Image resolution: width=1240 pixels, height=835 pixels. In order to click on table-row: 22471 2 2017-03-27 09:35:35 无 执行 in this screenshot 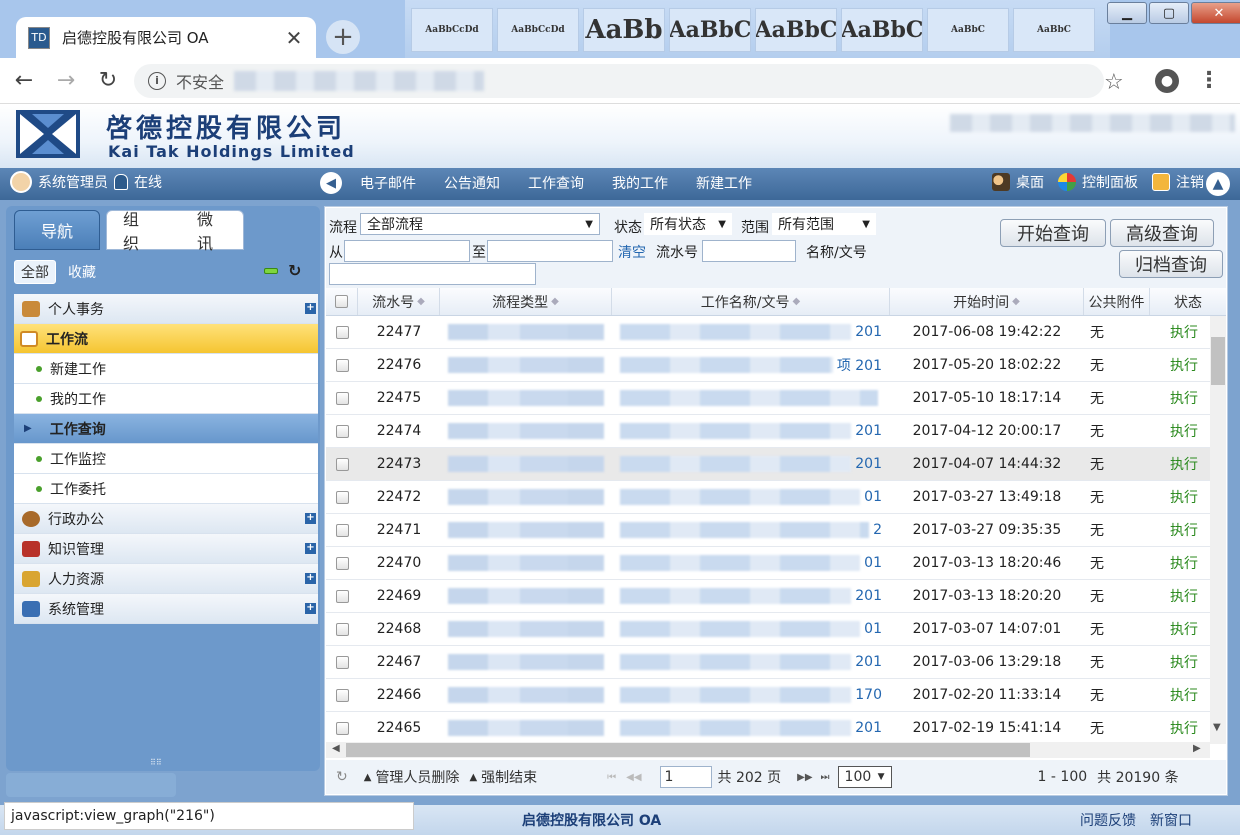, I will do `click(768, 530)`.